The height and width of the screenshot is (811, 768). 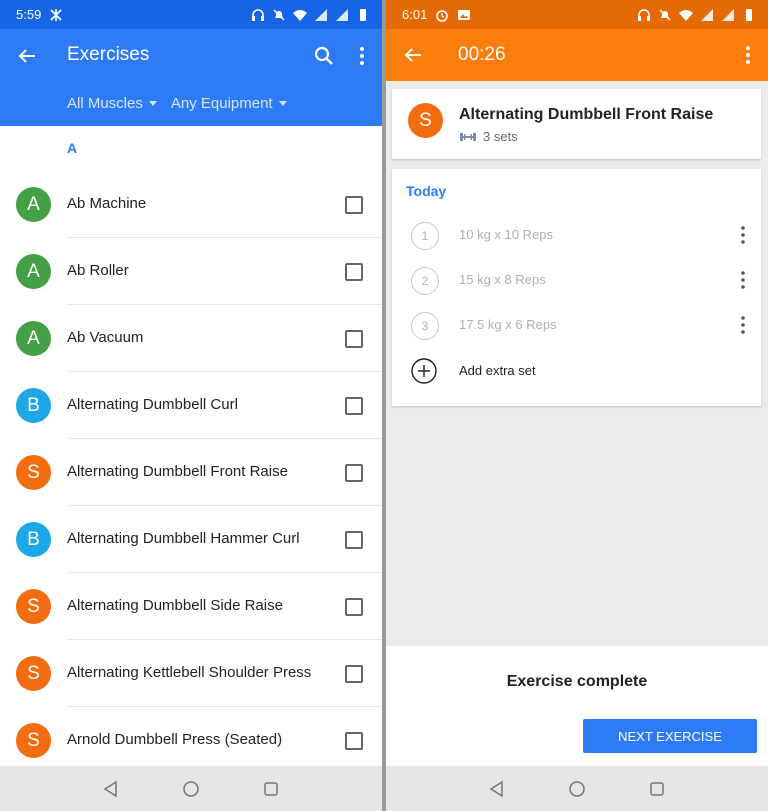 I want to click on today-header: Today, so click(x=426, y=191).